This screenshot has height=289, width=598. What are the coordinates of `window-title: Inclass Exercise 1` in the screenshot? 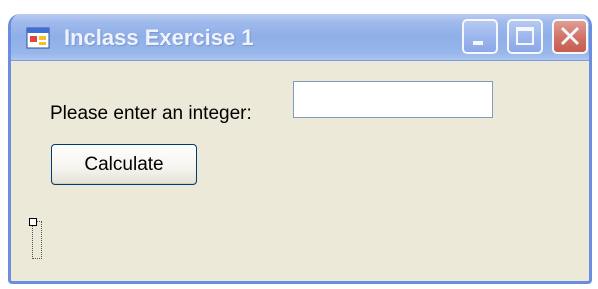 It's located at (159, 37).